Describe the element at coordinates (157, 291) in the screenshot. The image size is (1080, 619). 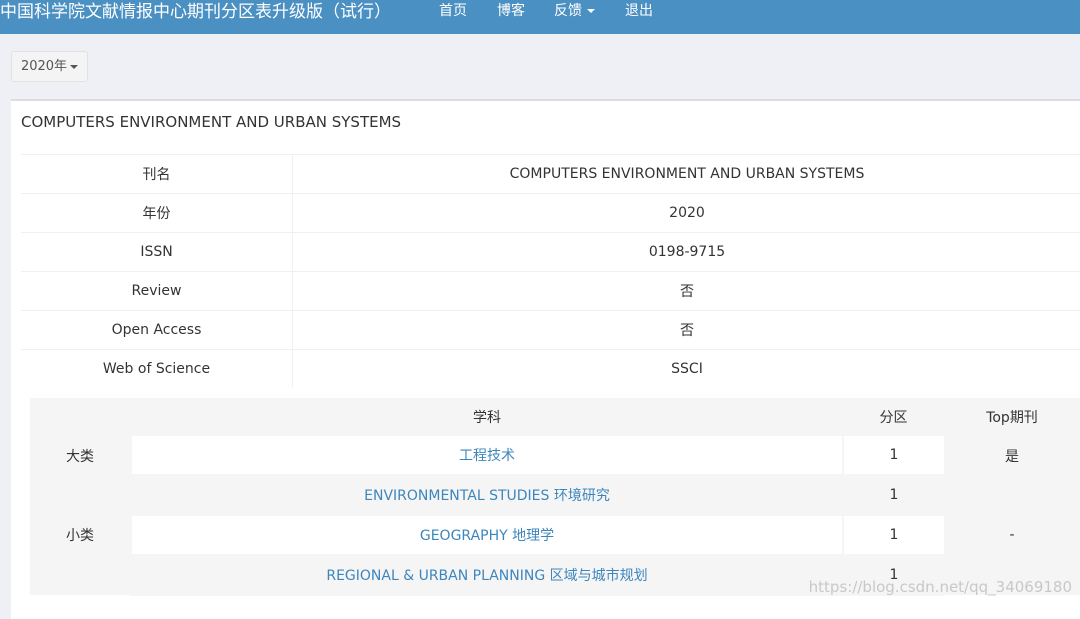
I see `info-label: Review` at that location.